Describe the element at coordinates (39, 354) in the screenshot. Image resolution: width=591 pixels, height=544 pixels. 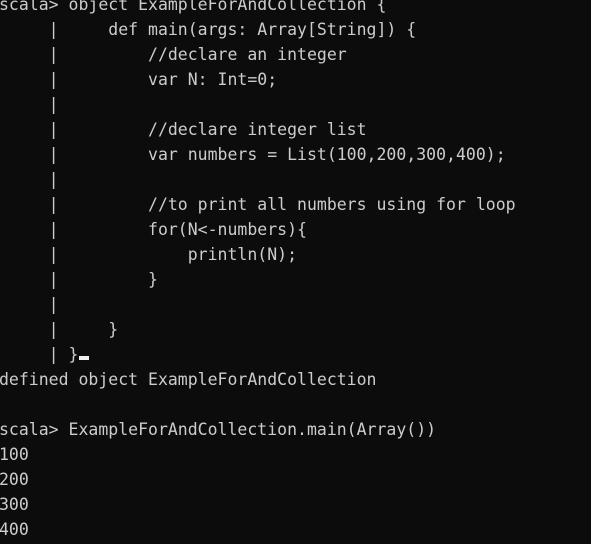
I see `terminal-line-text: | }` at that location.